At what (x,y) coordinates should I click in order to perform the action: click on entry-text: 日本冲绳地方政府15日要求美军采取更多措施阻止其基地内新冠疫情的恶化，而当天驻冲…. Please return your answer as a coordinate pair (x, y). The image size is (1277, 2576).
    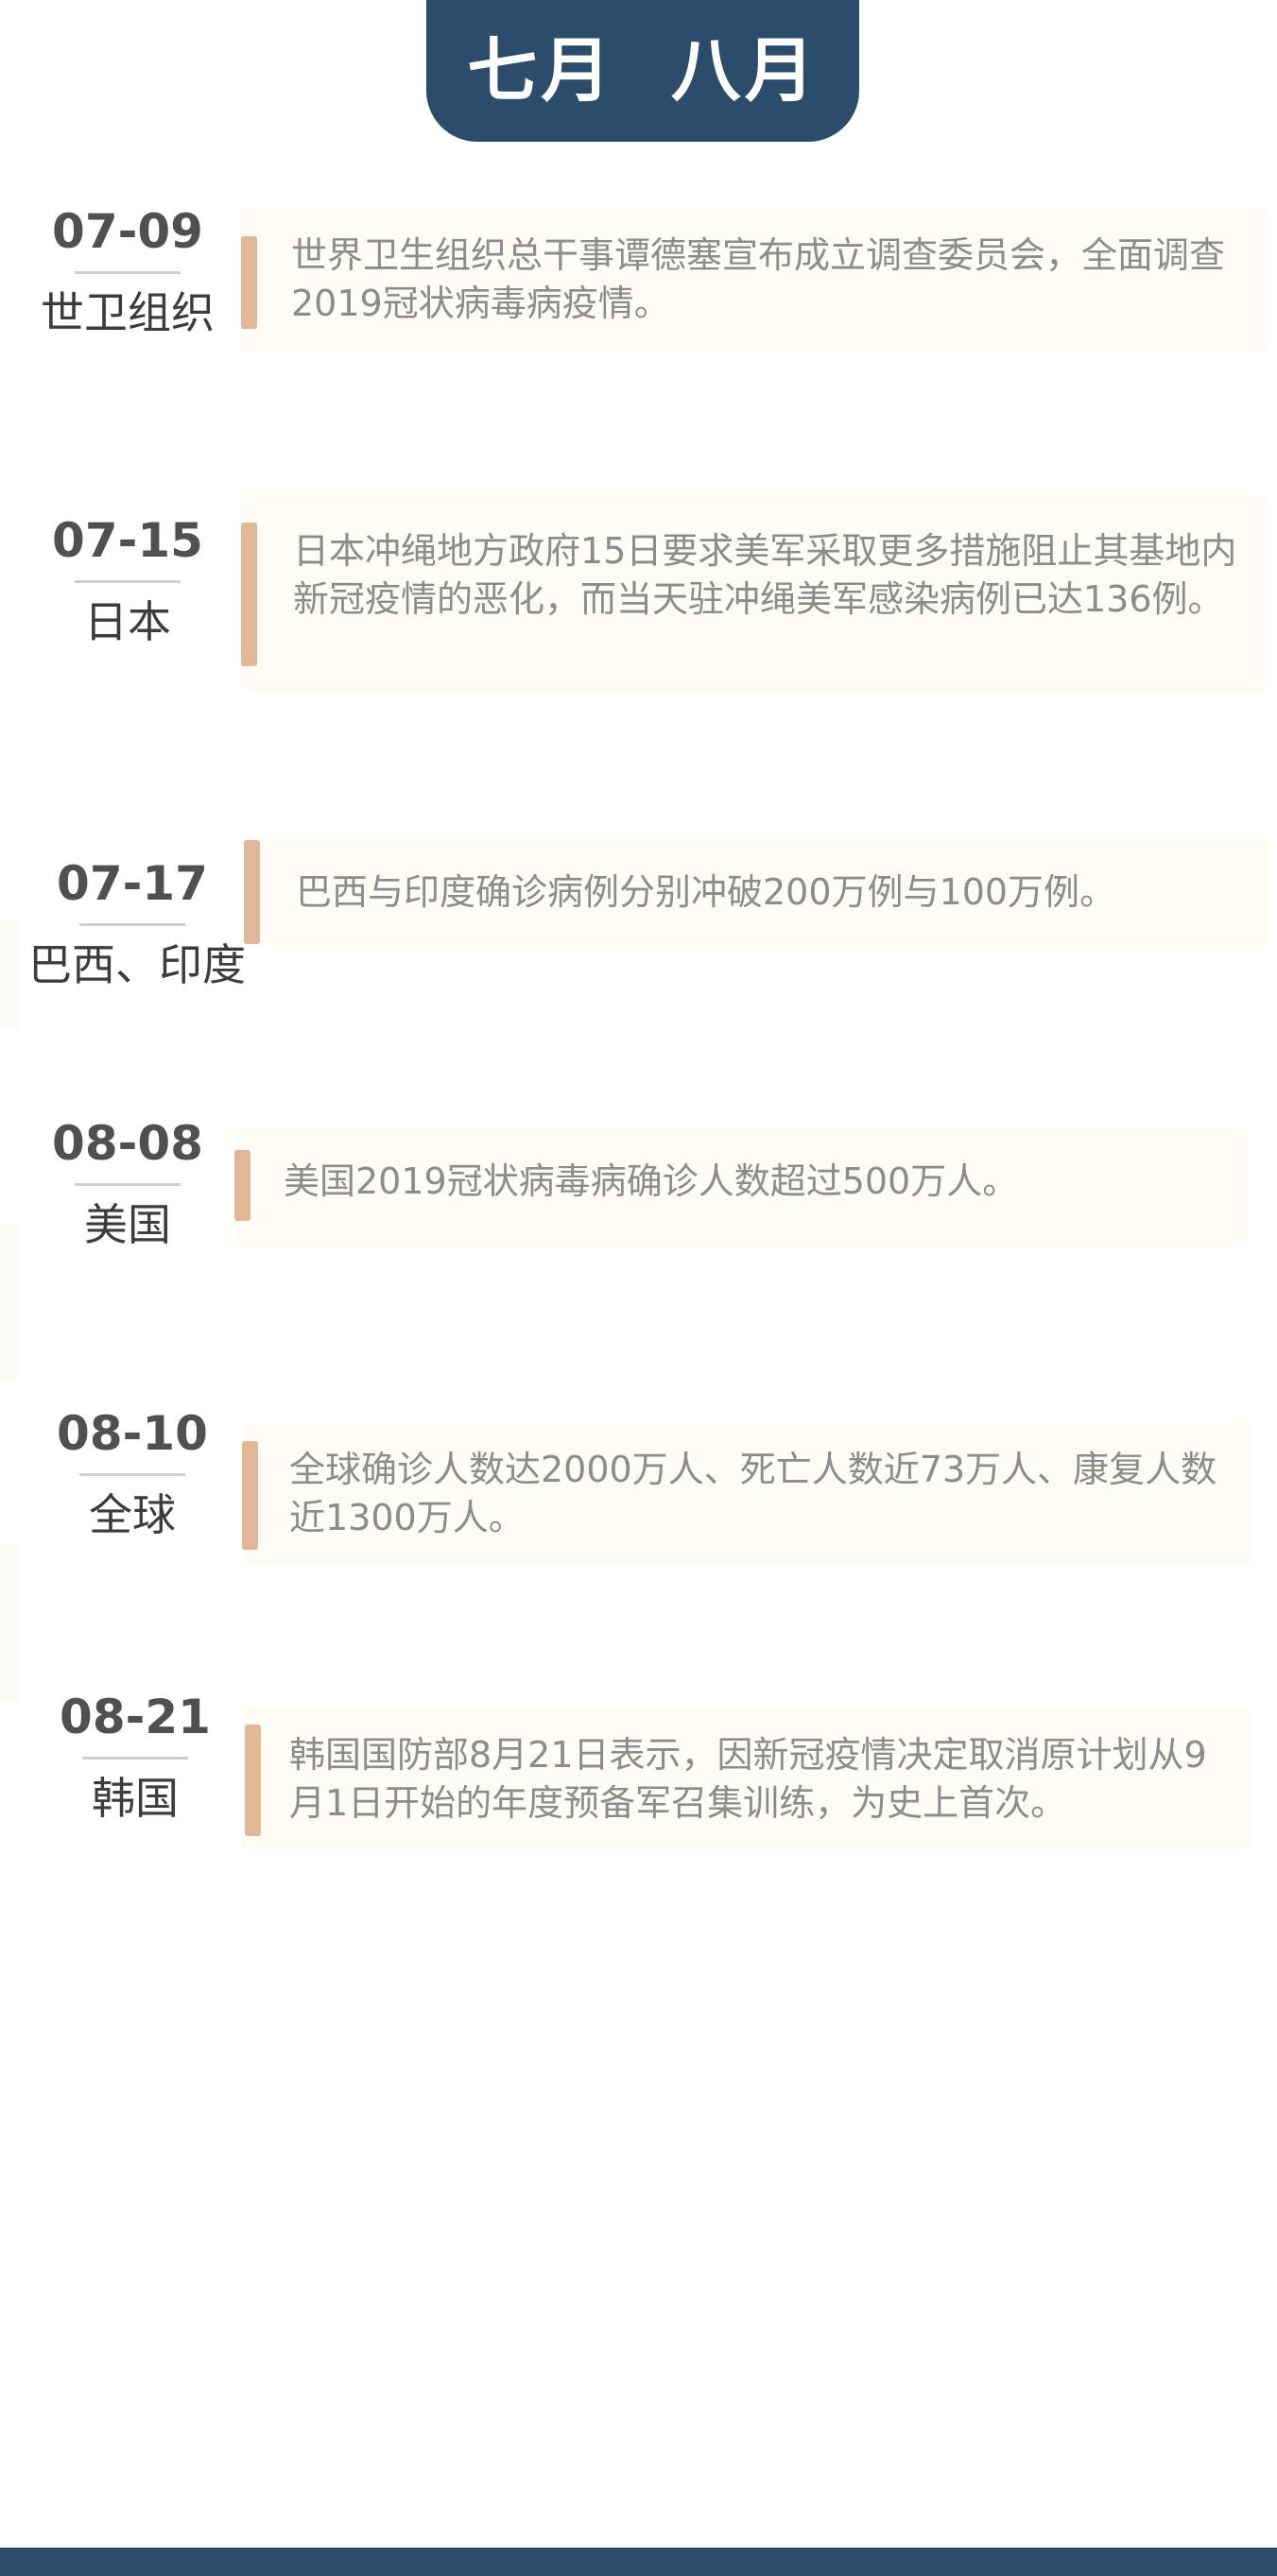
    Looking at the image, I should click on (765, 575).